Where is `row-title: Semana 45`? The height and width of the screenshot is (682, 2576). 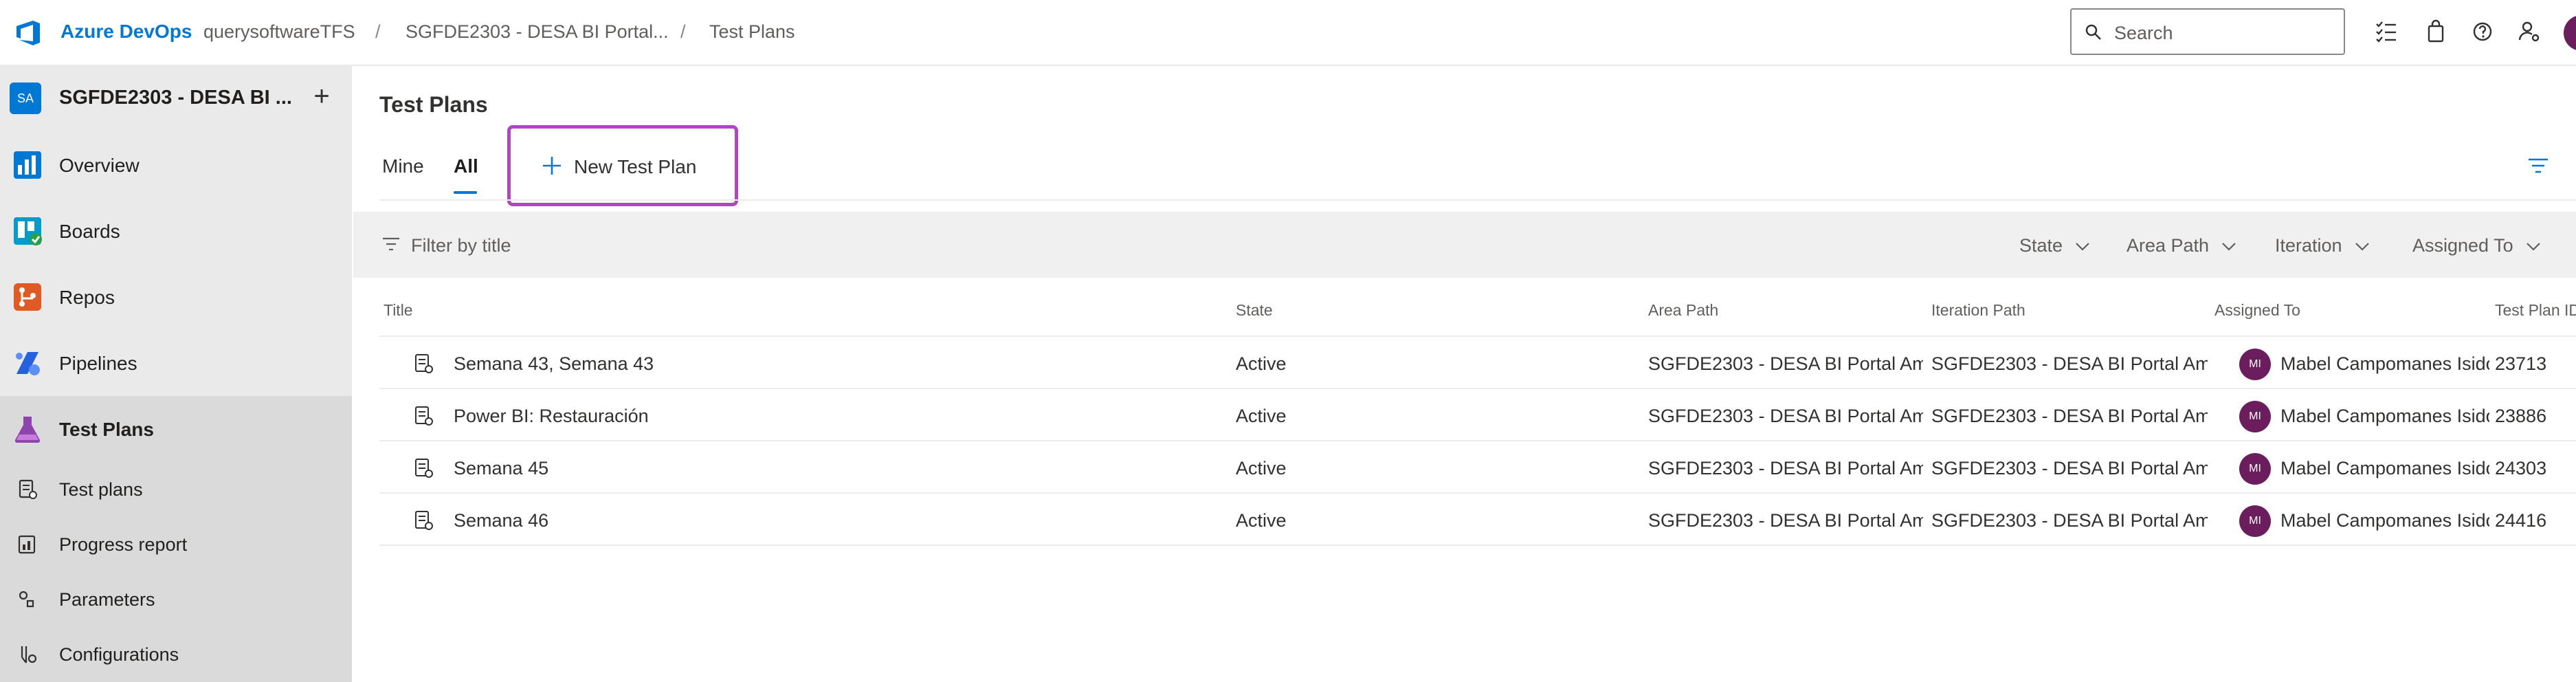
row-title: Semana 45 is located at coordinates (832, 468).